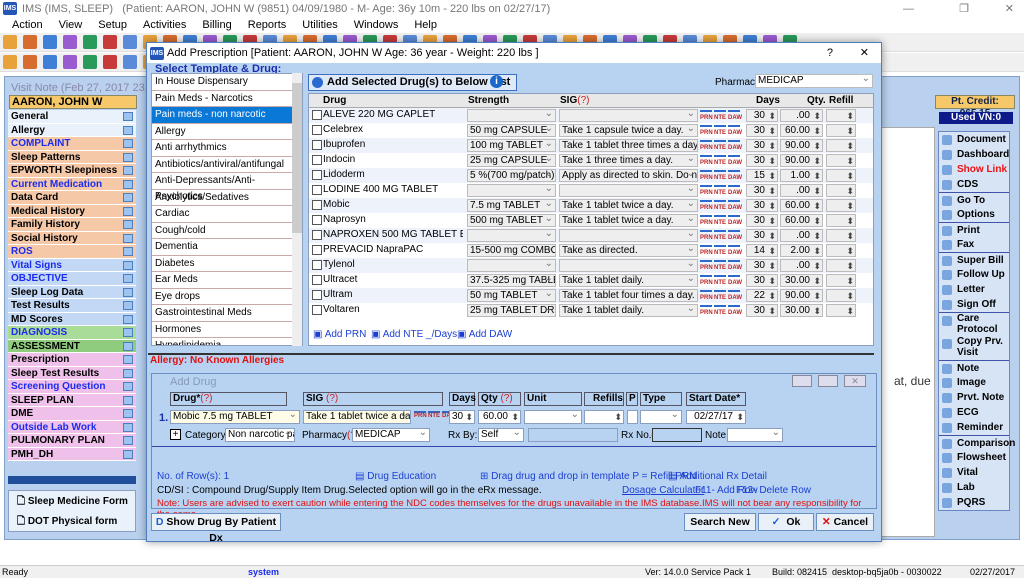  What do you see at coordinates (977, 442) in the screenshot?
I see `action-comparison: Comparison` at bounding box center [977, 442].